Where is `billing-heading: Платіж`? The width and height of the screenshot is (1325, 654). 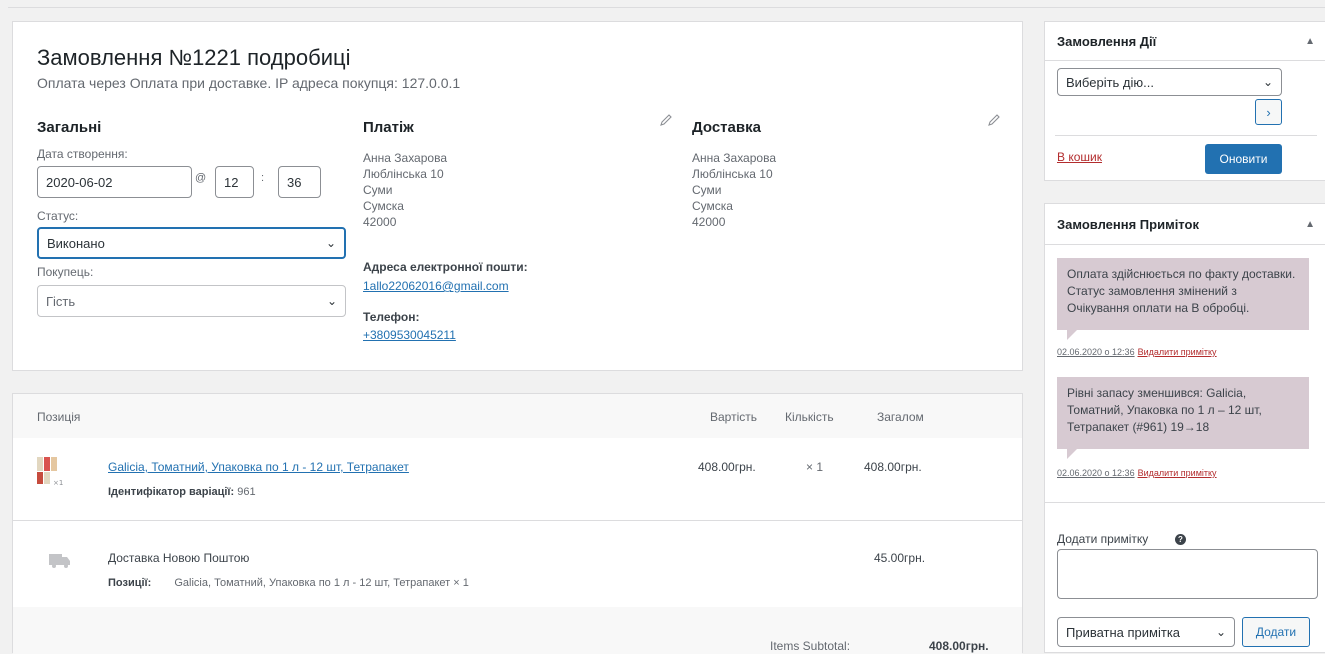 billing-heading: Платіж is located at coordinates (388, 127).